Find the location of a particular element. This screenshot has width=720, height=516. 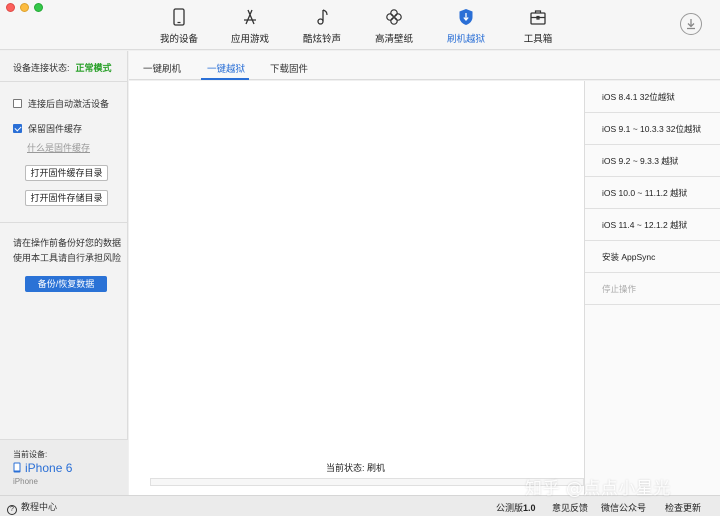

option-ios-10-0-11-1-2: iOS 10.0 ~ 11.1.2 越狱 is located at coordinates (652, 193).